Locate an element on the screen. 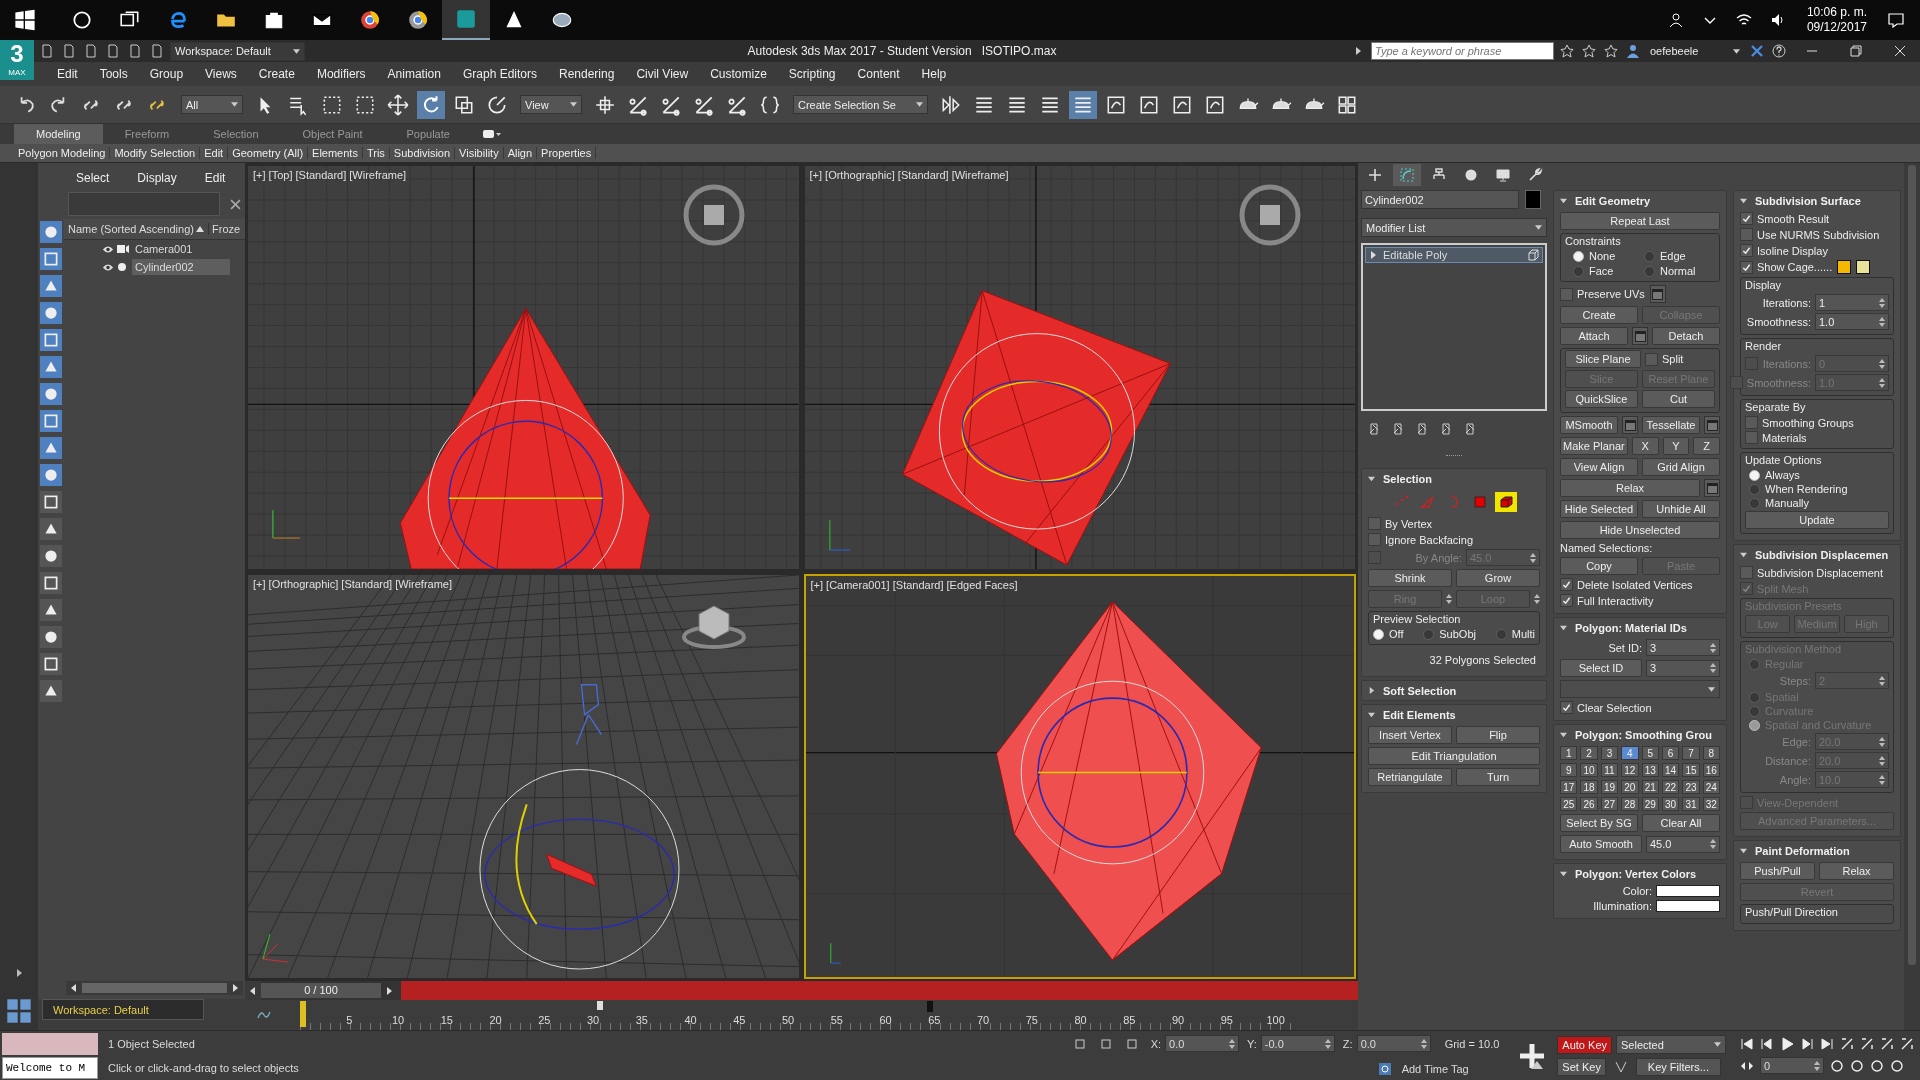 Image resolution: width=1920 pixels, height=1080 pixels. radio-button: Manually is located at coordinates (1819, 503).